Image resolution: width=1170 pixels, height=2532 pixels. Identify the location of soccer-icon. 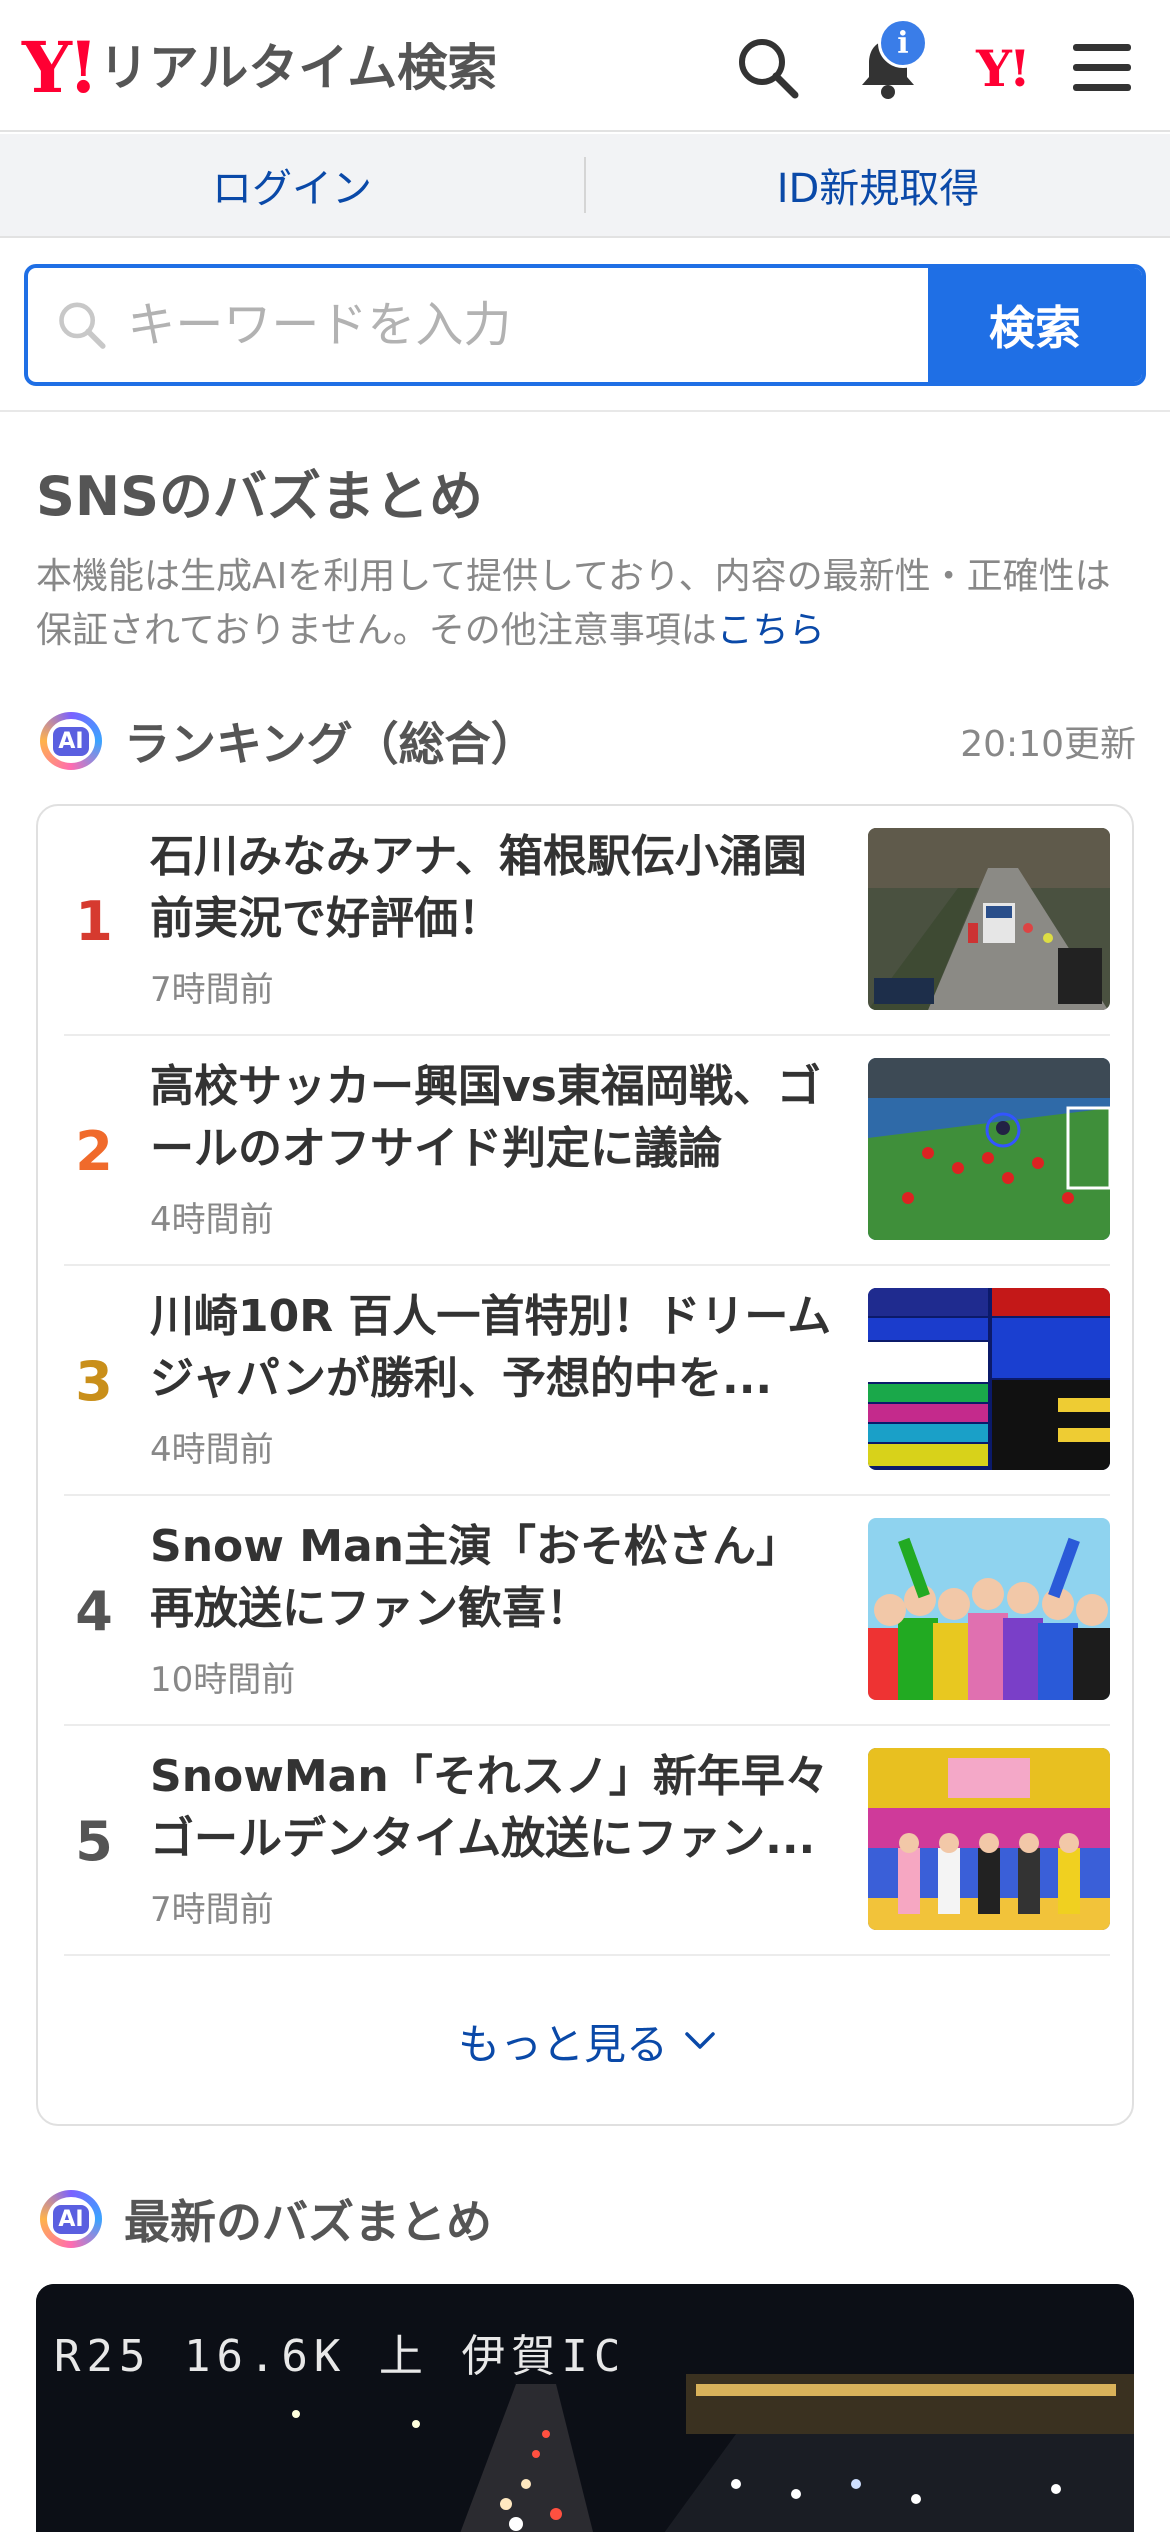
(989, 1149).